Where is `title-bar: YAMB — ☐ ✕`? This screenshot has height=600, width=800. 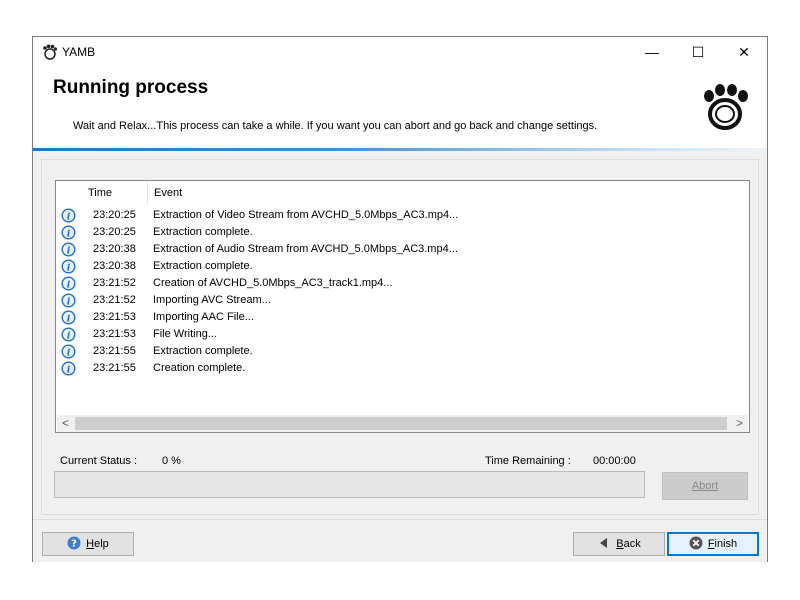 title-bar: YAMB — ☐ ✕ is located at coordinates (400, 52).